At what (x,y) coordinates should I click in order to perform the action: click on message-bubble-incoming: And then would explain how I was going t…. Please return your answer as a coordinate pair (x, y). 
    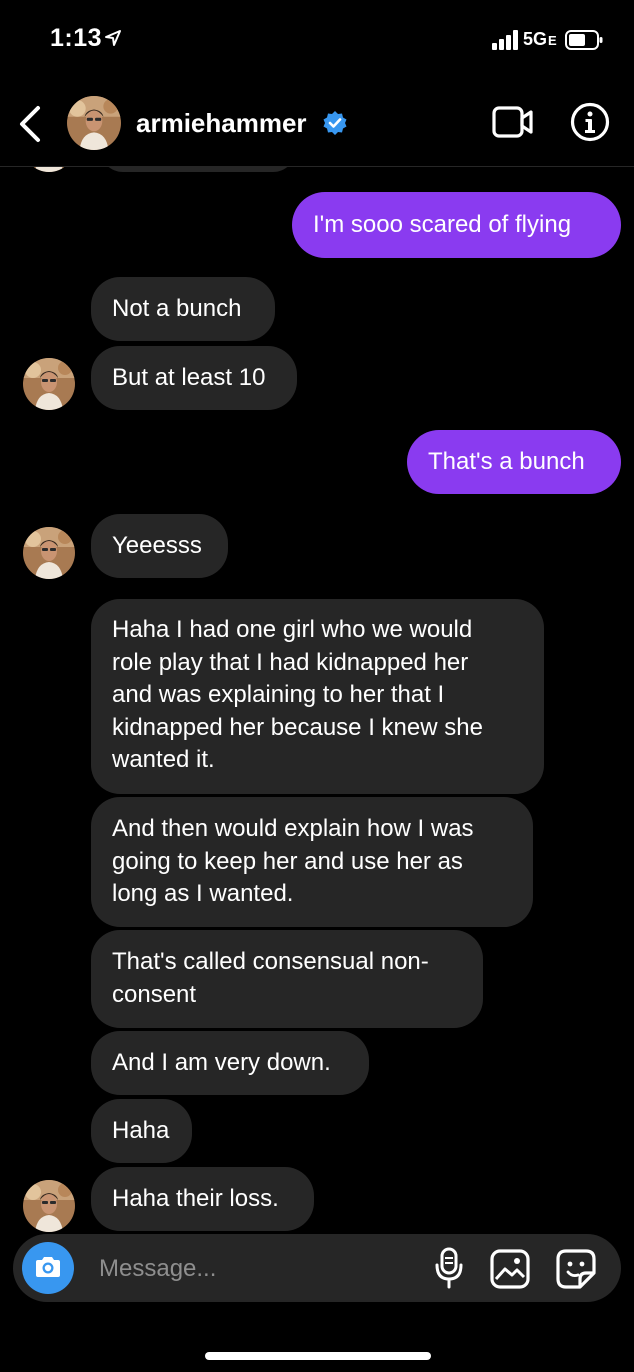
    Looking at the image, I should click on (312, 862).